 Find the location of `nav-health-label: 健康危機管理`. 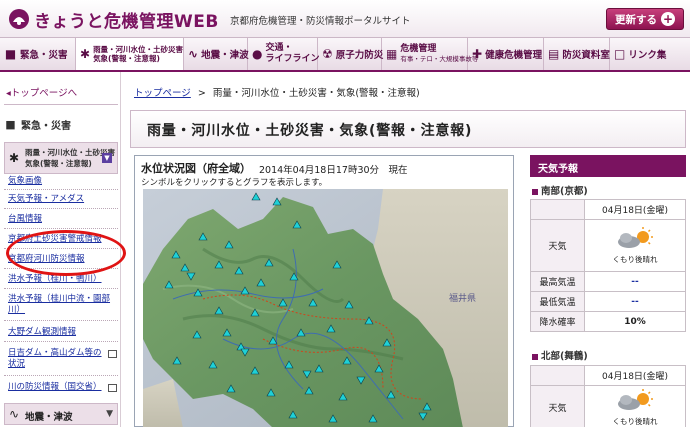

nav-health-label: 健康危機管理 is located at coordinates (514, 55).